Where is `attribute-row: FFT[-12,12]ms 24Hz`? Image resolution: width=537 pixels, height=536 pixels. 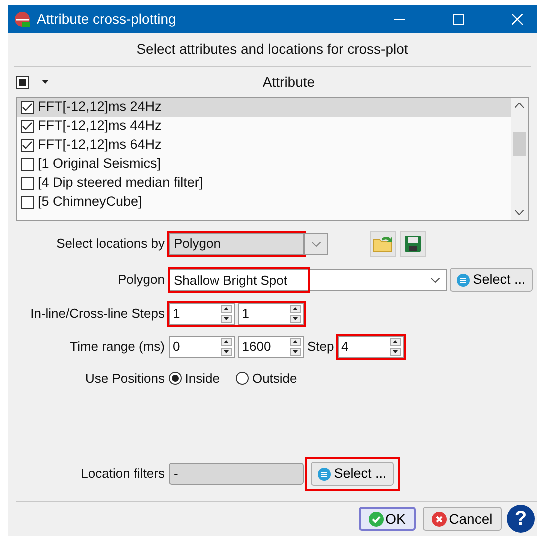 attribute-row: FFT[-12,12]ms 24Hz is located at coordinates (264, 107).